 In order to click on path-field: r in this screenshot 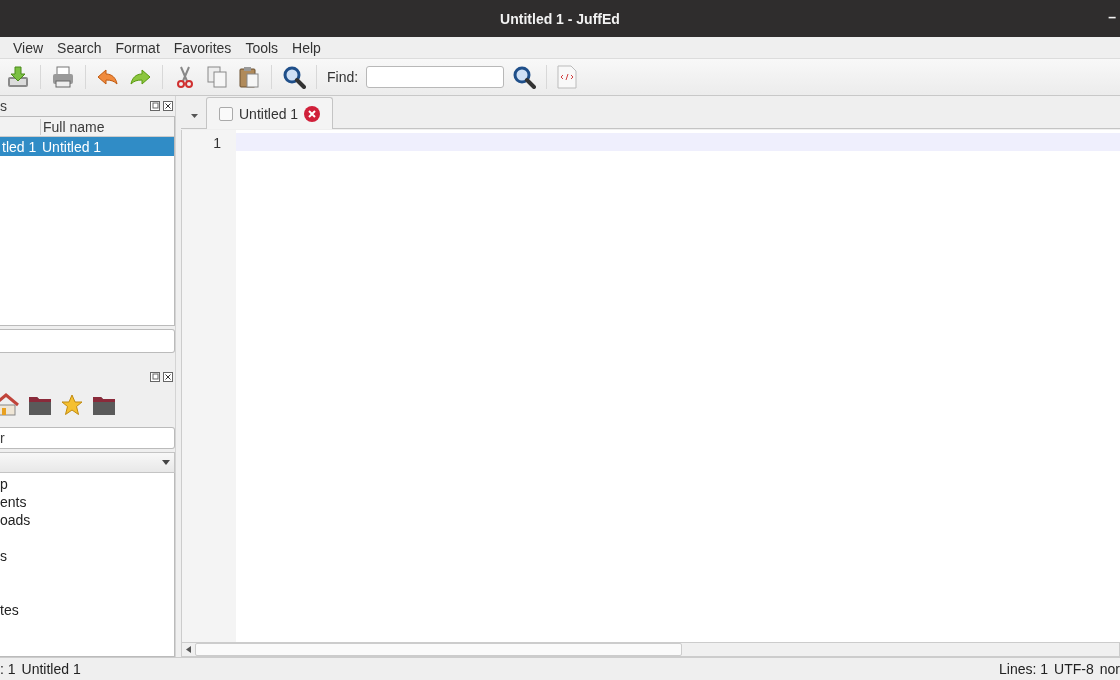, I will do `click(87, 438)`.